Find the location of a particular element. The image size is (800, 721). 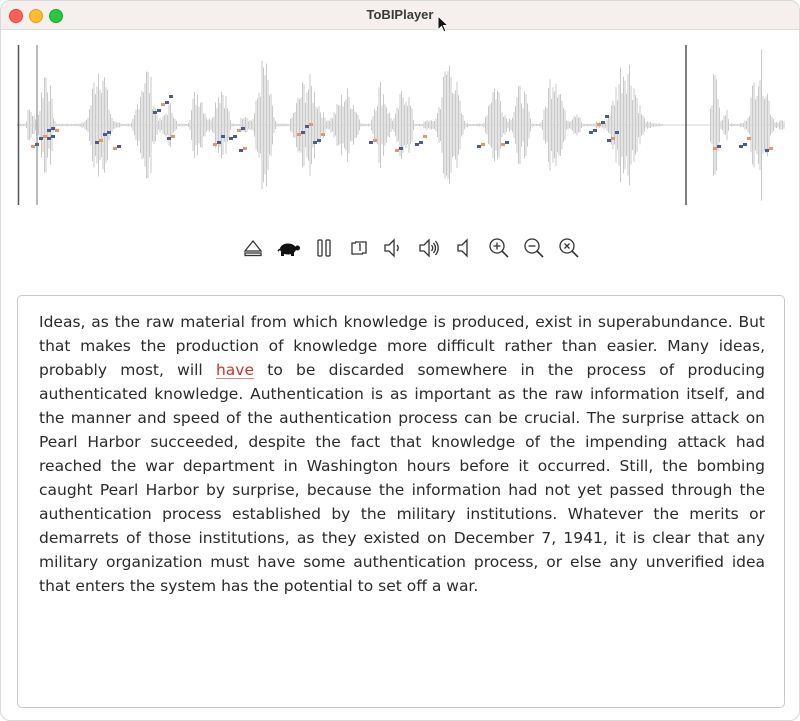

zoom-reset-icon is located at coordinates (569, 248).